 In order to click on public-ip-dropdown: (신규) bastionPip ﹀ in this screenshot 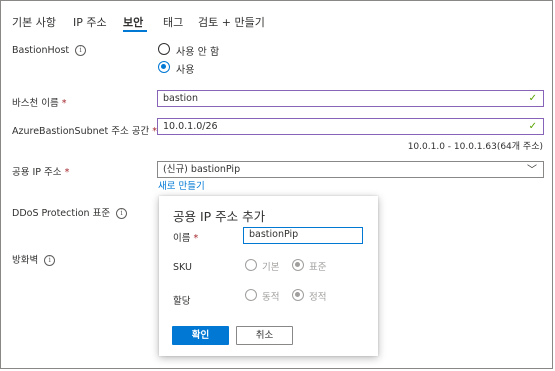, I will do `click(350, 169)`.